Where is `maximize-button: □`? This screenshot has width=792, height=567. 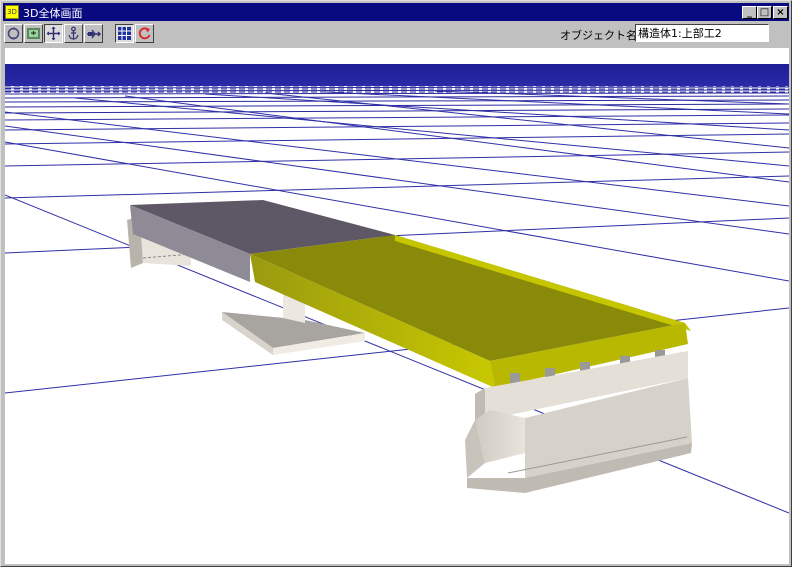 maximize-button: □ is located at coordinates (764, 12).